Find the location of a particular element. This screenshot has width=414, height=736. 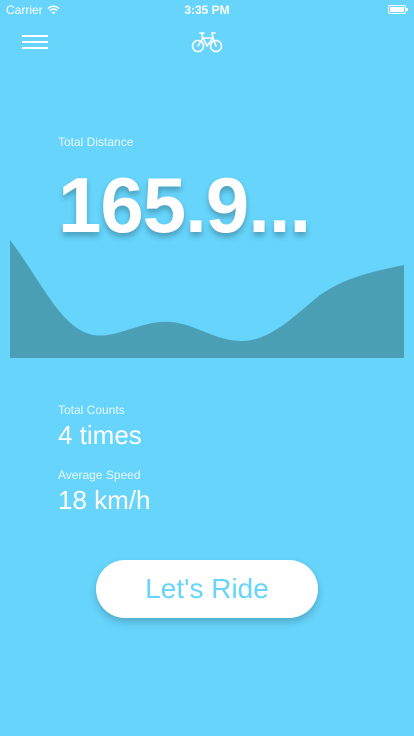

status-bar: Carrier 3:35 PM is located at coordinates (207, 10).